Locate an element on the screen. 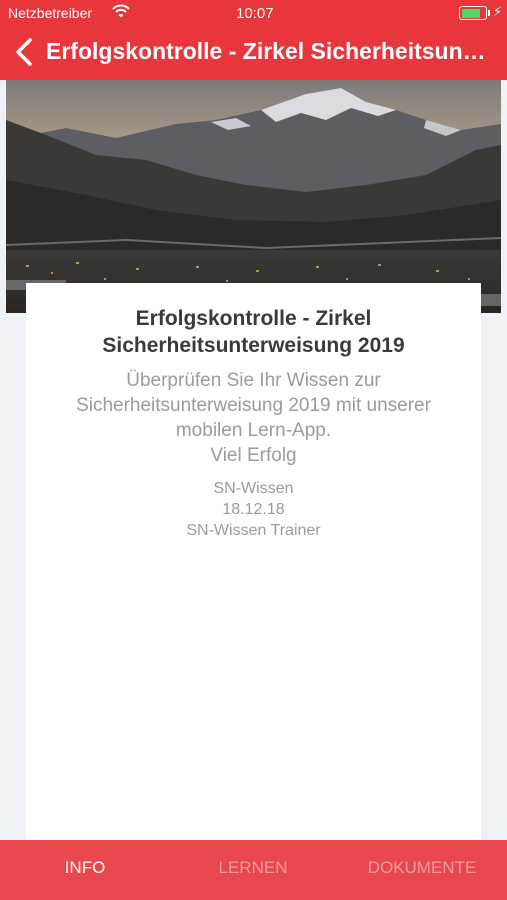 This screenshot has height=900, width=507. status-time: 10:07 is located at coordinates (255, 13).